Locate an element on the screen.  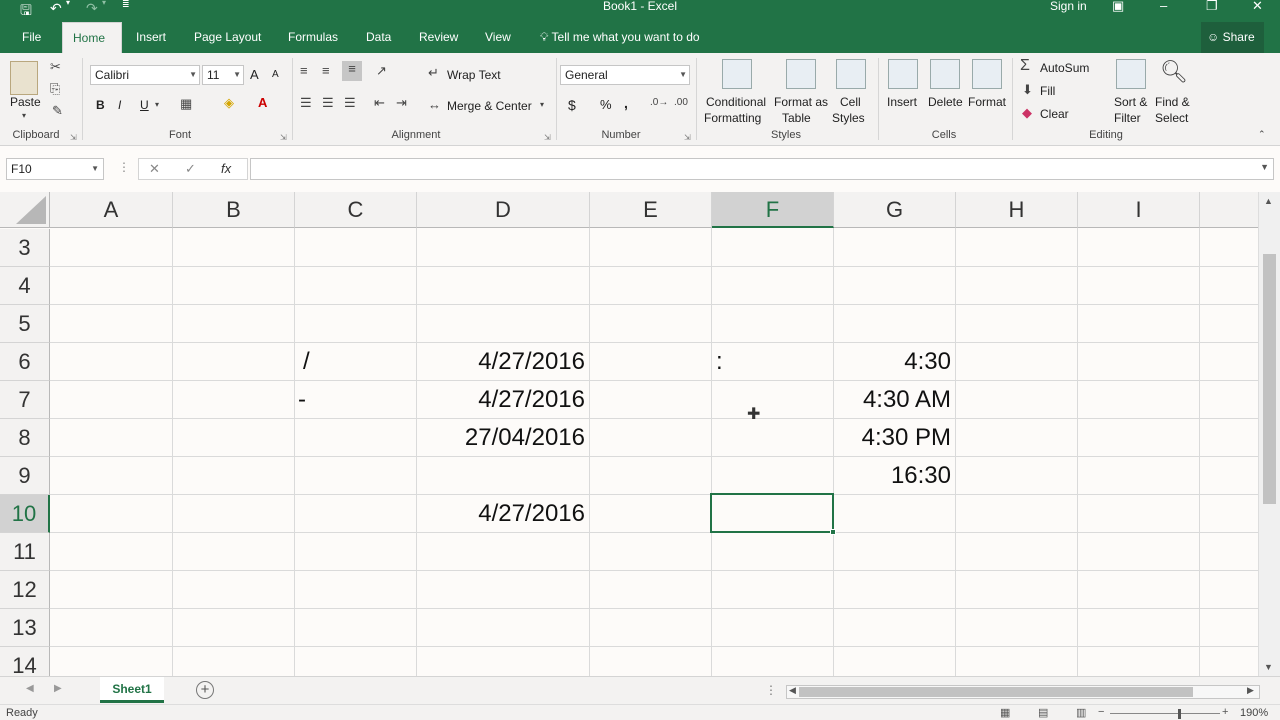
row-header-5: 5 is located at coordinates (25, 324).